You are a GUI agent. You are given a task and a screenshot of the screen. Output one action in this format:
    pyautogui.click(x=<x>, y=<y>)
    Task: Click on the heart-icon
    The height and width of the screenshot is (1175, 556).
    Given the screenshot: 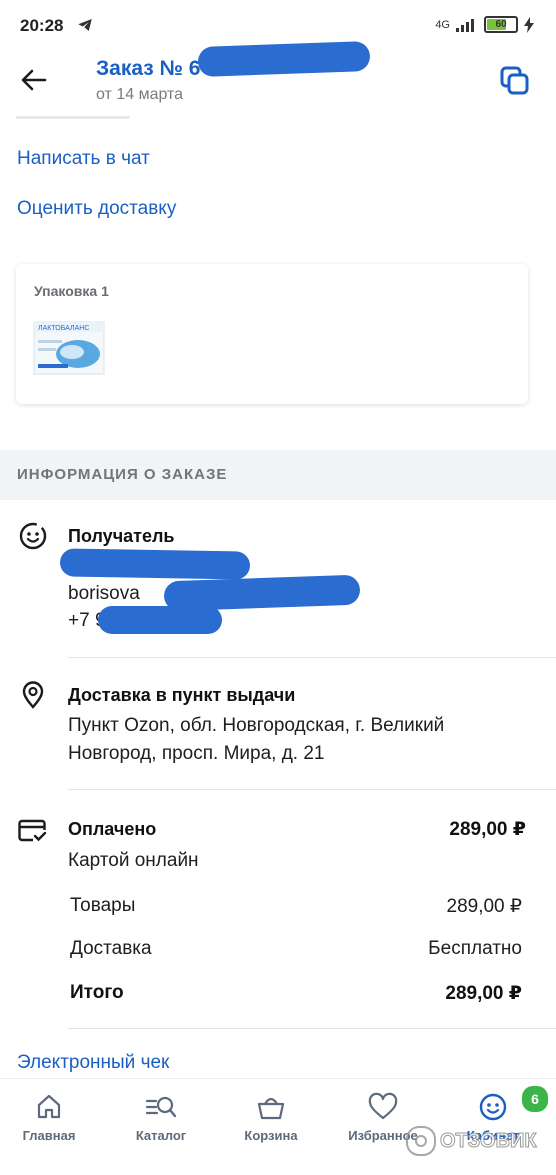 What is the action you would take?
    pyautogui.click(x=383, y=1106)
    